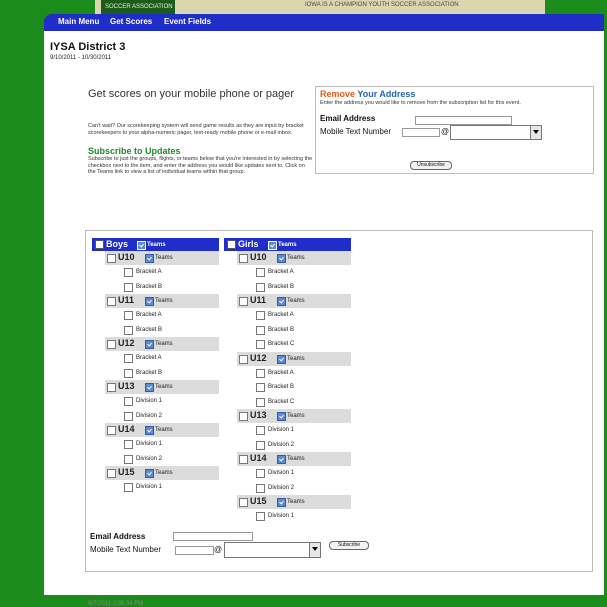 The image size is (607, 607). Describe the element at coordinates (258, 257) in the screenshot. I see `age-group-label: U10` at that location.